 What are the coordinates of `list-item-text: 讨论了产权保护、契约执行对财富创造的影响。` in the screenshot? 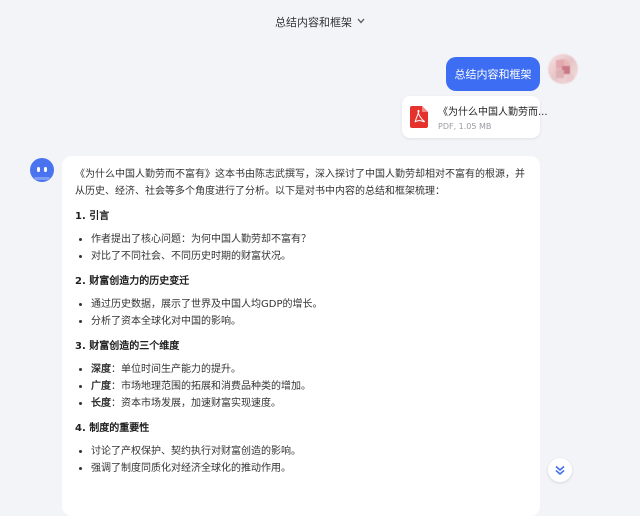 It's located at (196, 451).